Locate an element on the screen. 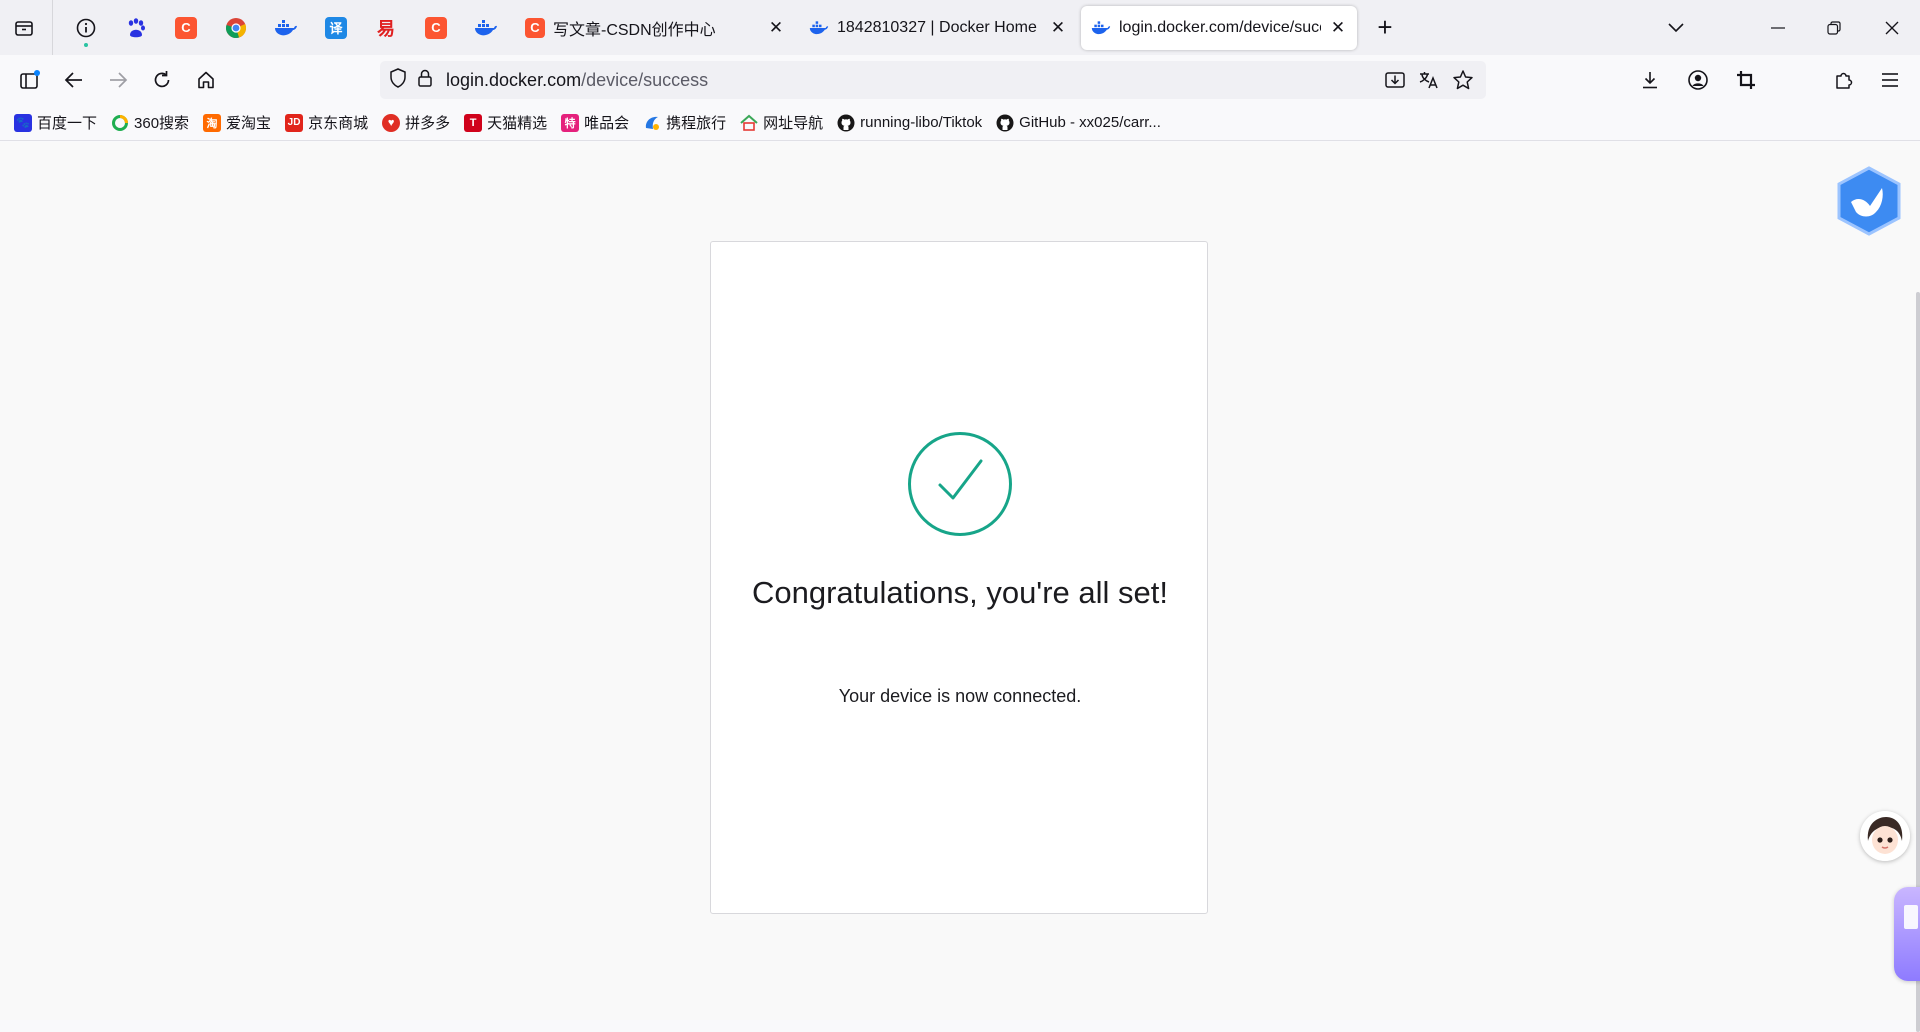 Image resolution: width=1920 pixels, height=1032 pixels. reload-icon is located at coordinates (162, 79).